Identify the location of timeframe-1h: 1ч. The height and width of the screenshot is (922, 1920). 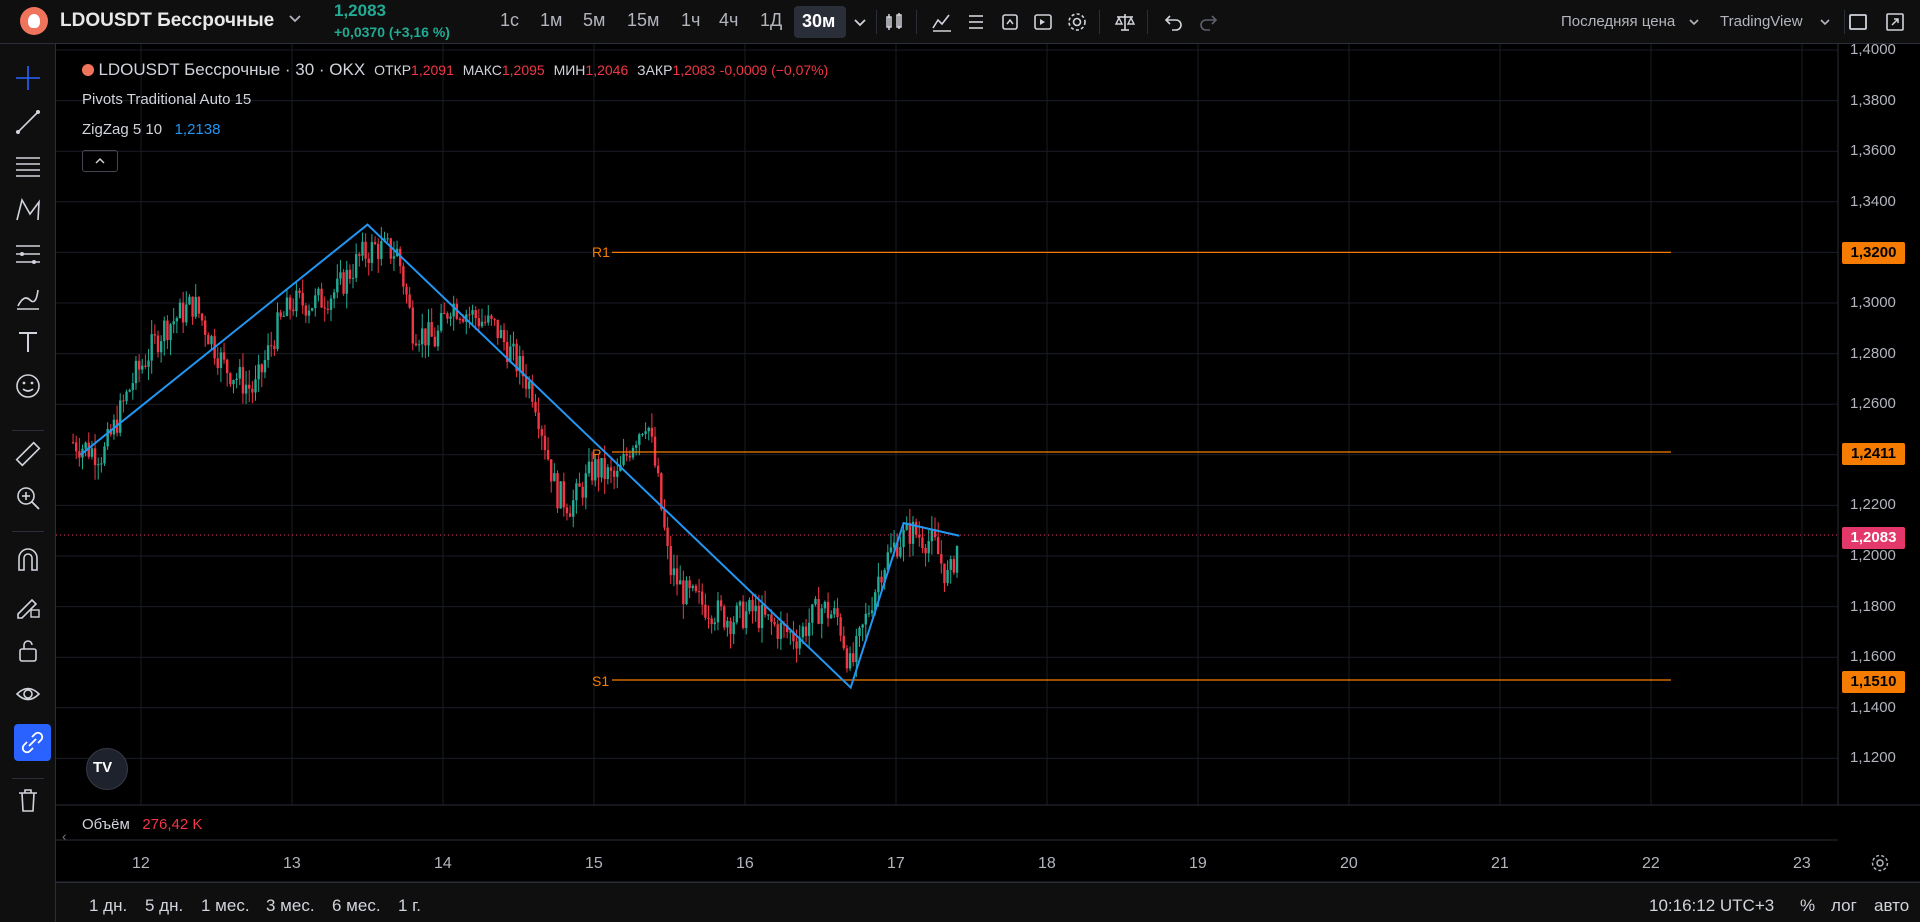
(690, 20).